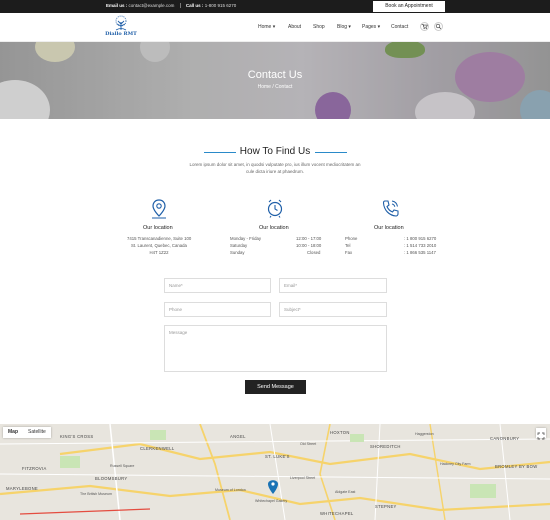 This screenshot has height=520, width=550. What do you see at coordinates (121, 34) in the screenshot?
I see `logo-text: Diallo RMT` at bounding box center [121, 34].